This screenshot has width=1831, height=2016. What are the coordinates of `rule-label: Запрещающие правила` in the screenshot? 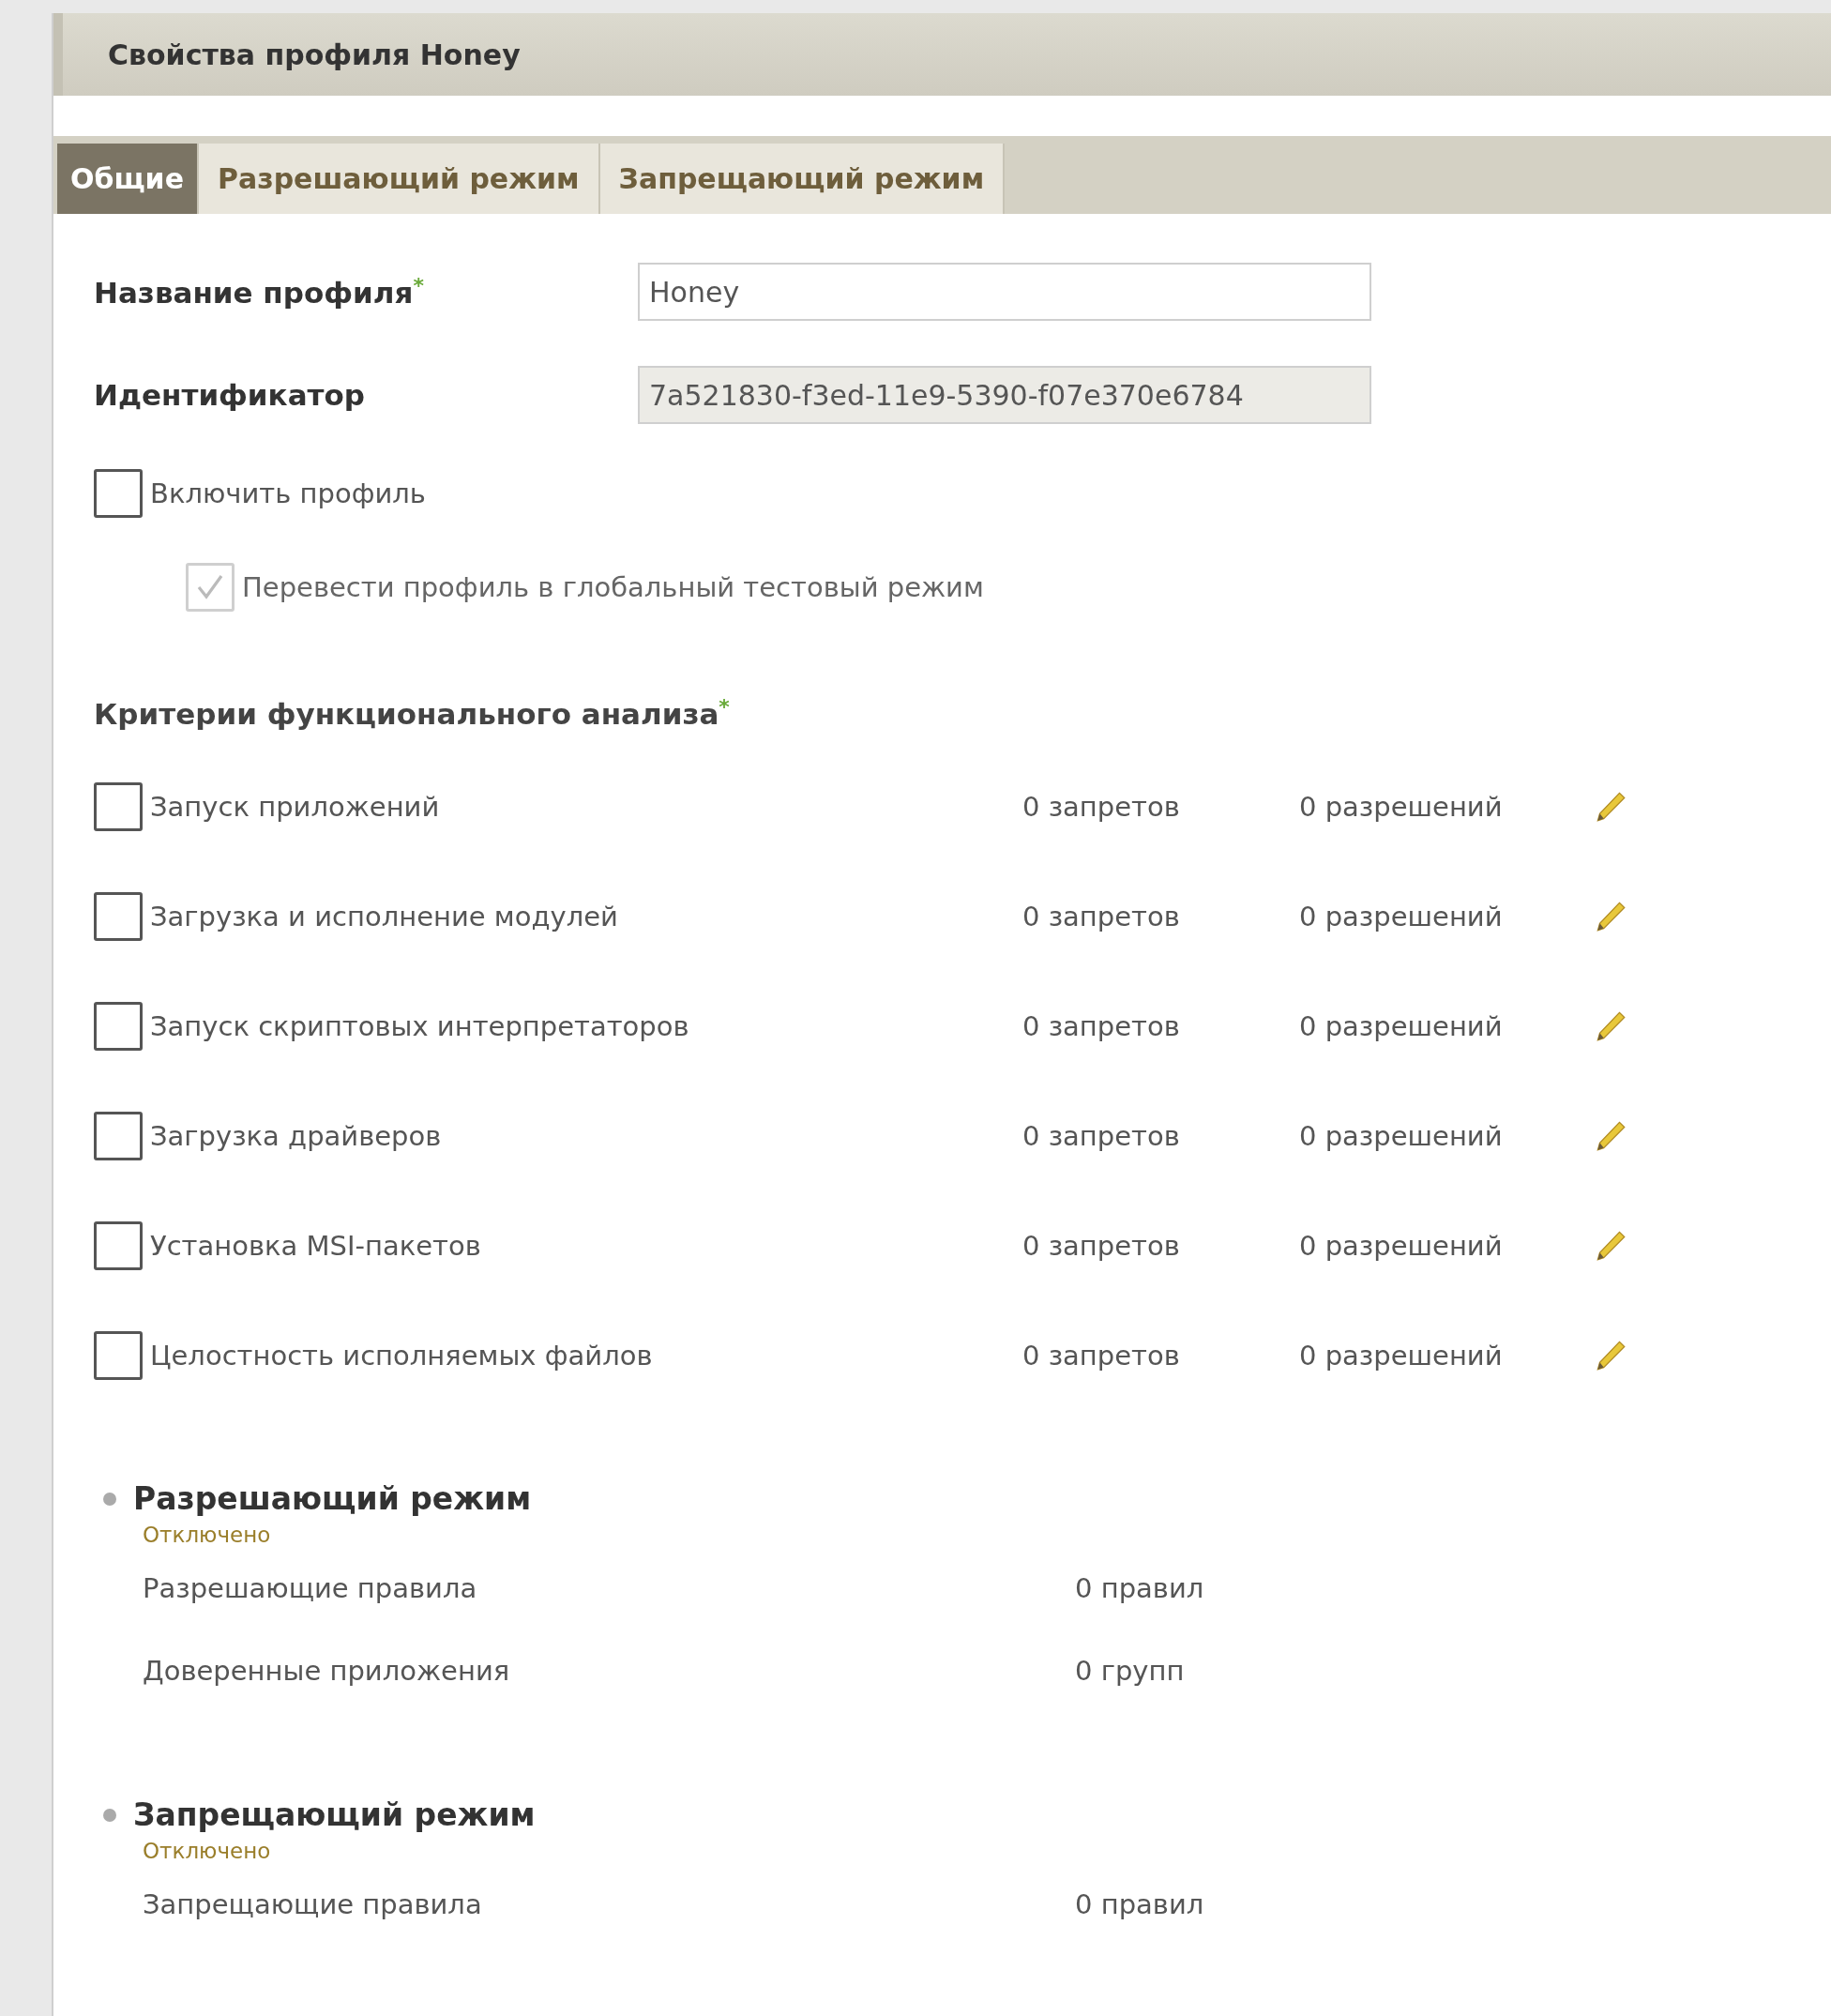 It's located at (313, 1904).